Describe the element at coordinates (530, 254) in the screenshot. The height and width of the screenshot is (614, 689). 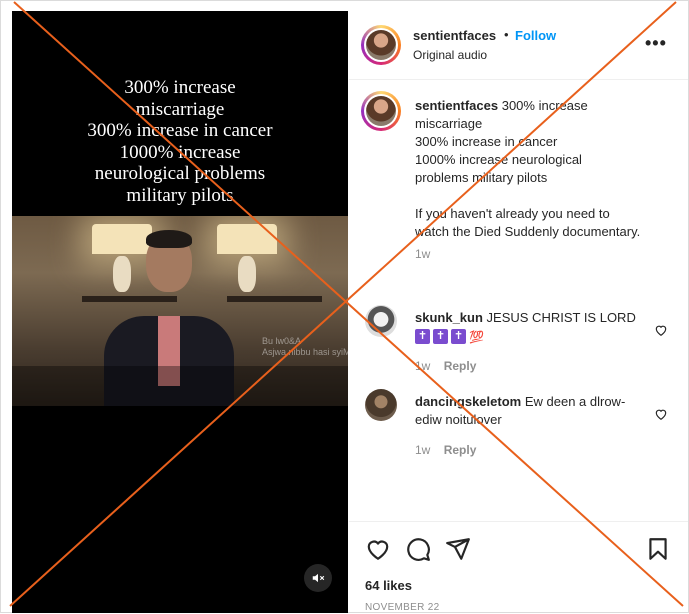
I see `caption-time: 1w` at that location.